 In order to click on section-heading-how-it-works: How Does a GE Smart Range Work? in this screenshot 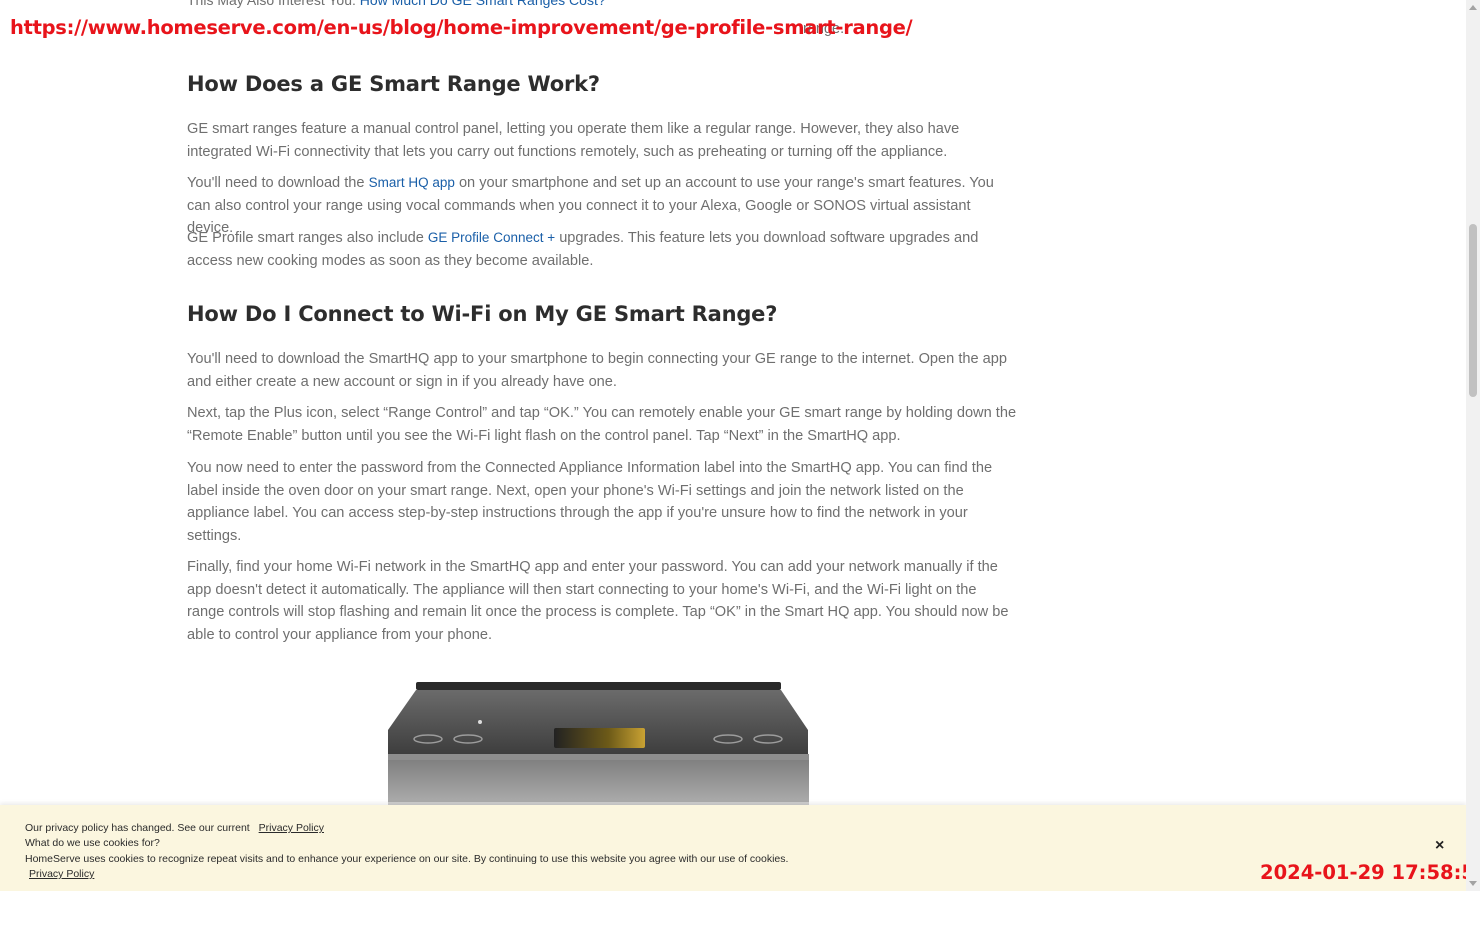, I will do `click(393, 84)`.